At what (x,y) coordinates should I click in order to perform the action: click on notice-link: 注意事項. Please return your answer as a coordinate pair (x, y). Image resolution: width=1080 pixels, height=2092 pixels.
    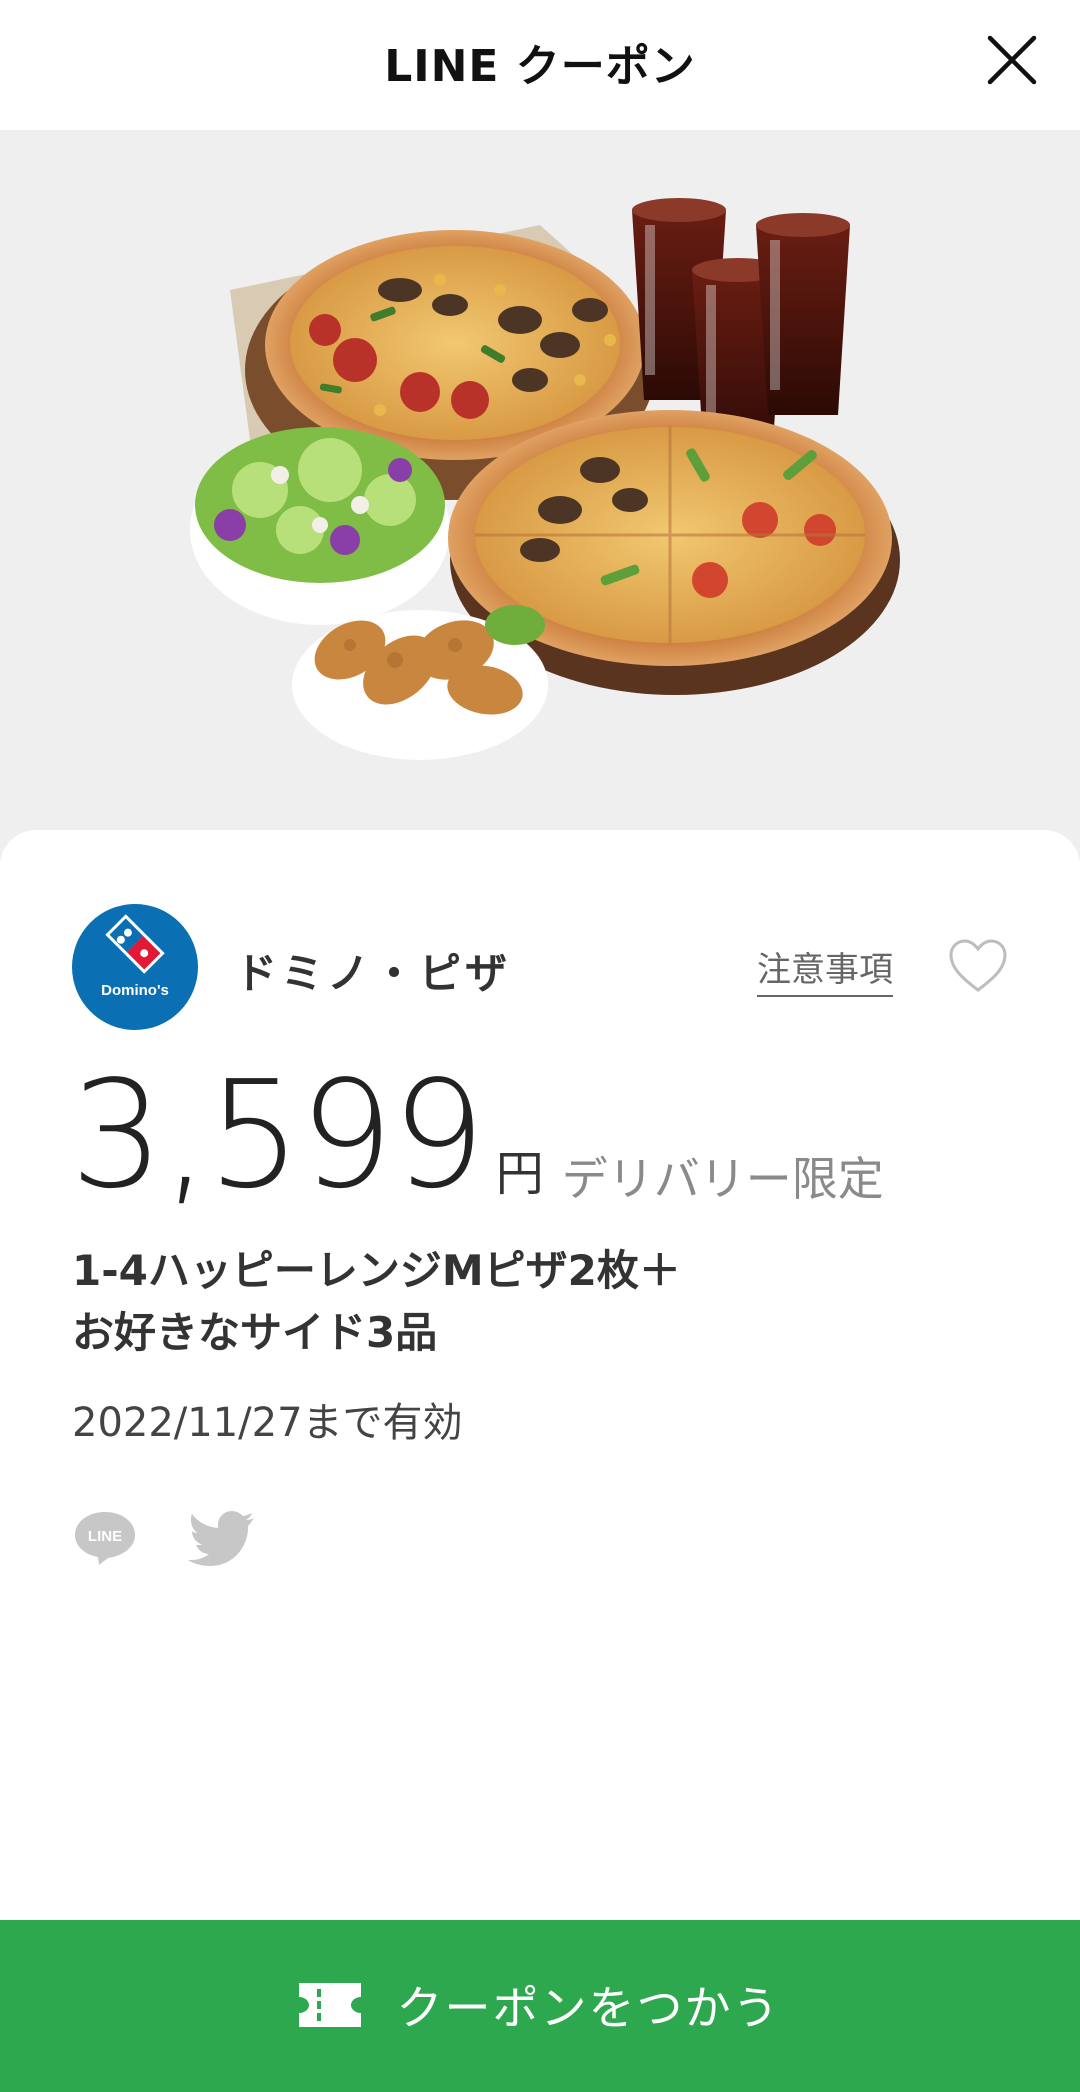
    Looking at the image, I should click on (825, 969).